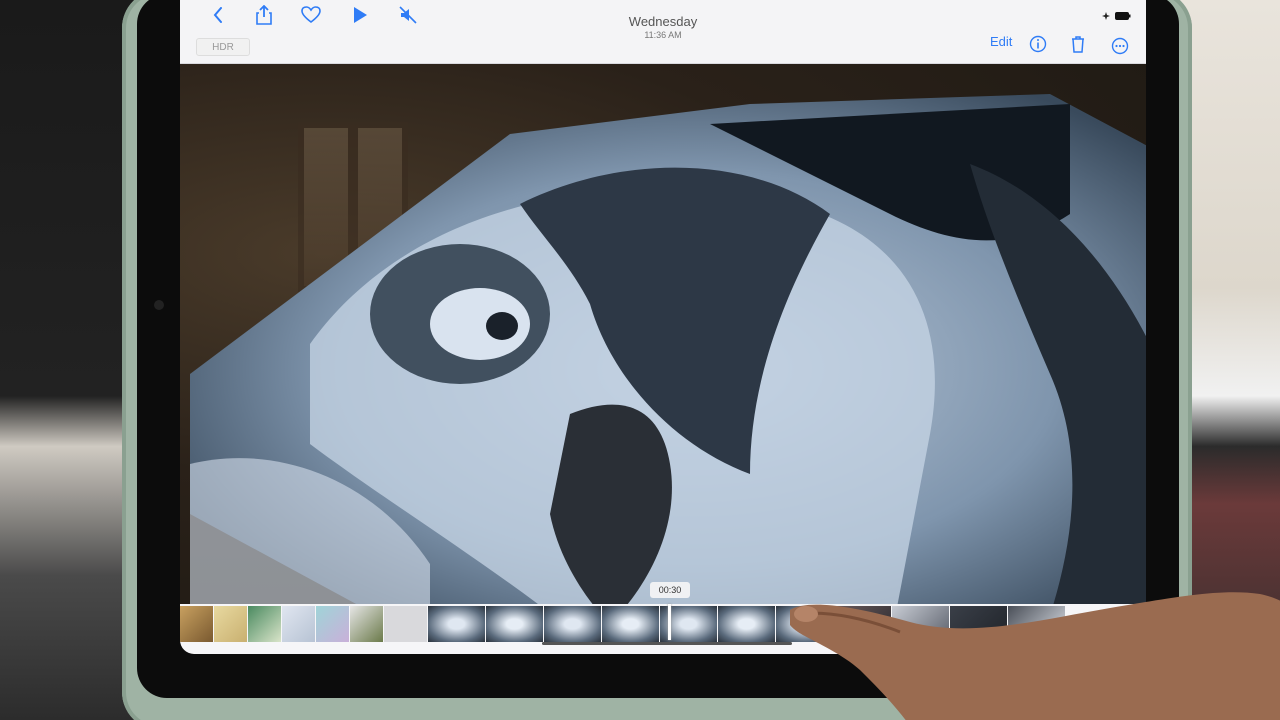  What do you see at coordinates (1038, 44) in the screenshot?
I see `info-icon` at bounding box center [1038, 44].